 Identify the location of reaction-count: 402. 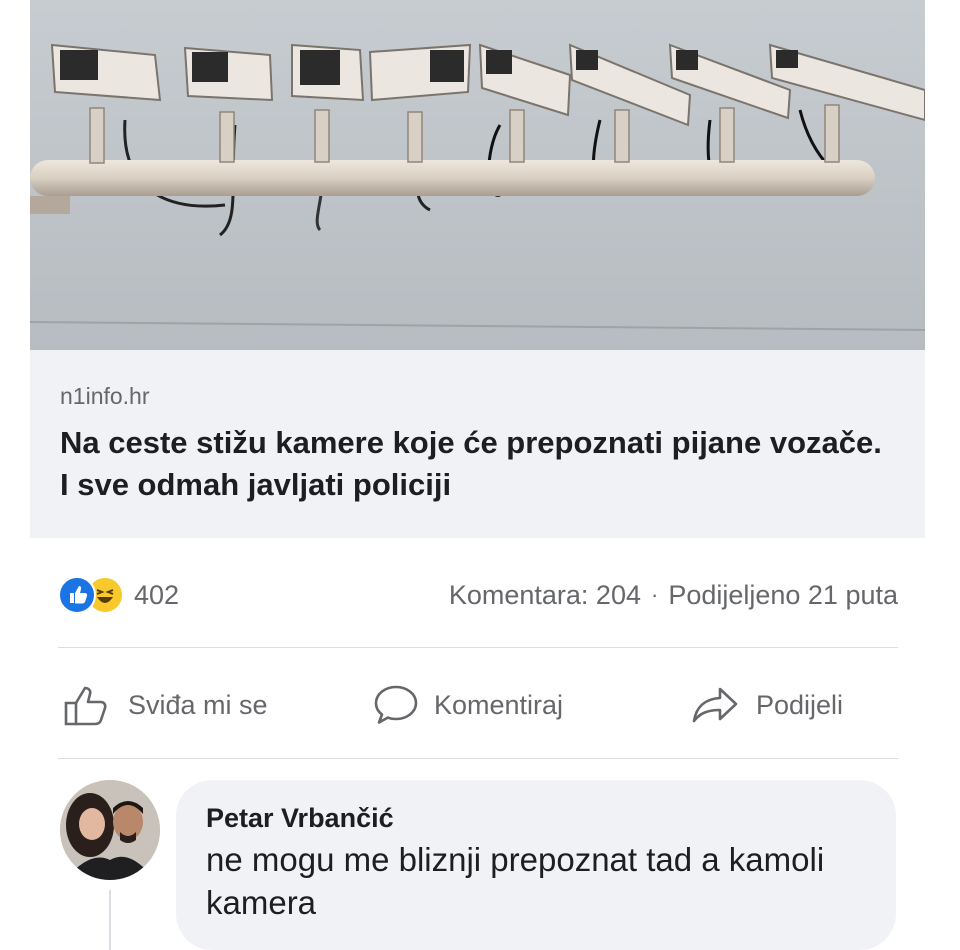
(157, 594).